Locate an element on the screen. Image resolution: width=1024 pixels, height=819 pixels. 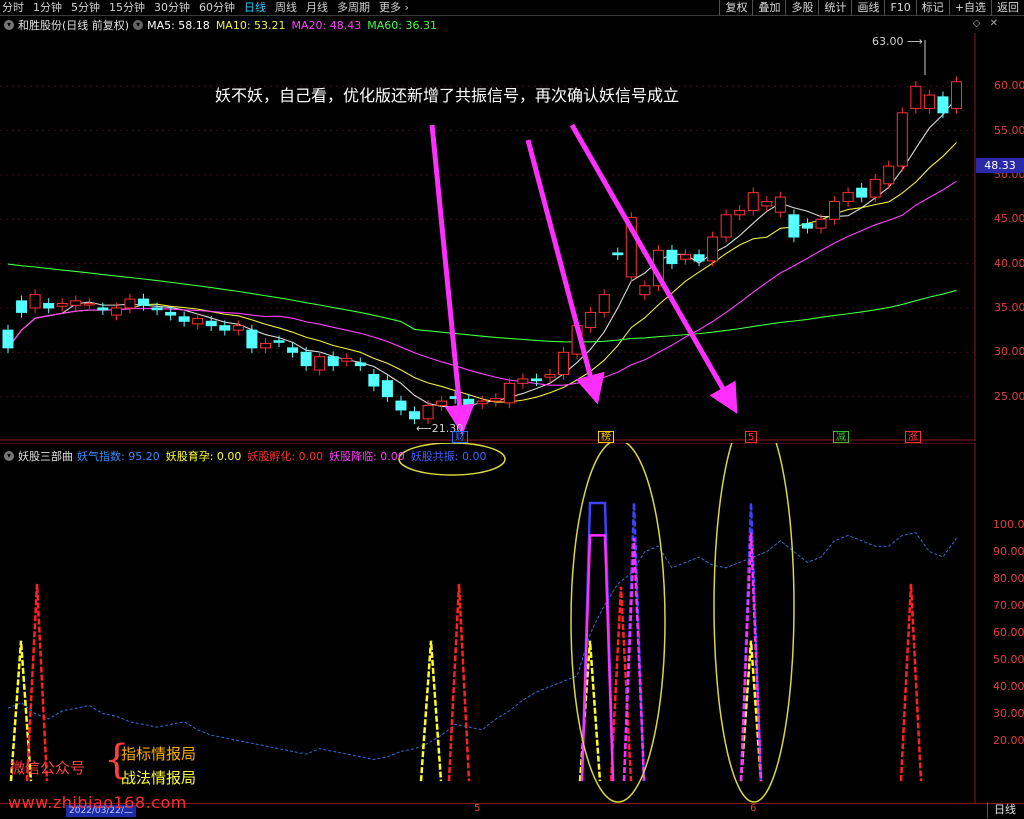
period-tab: 30分钟 is located at coordinates (172, 8).